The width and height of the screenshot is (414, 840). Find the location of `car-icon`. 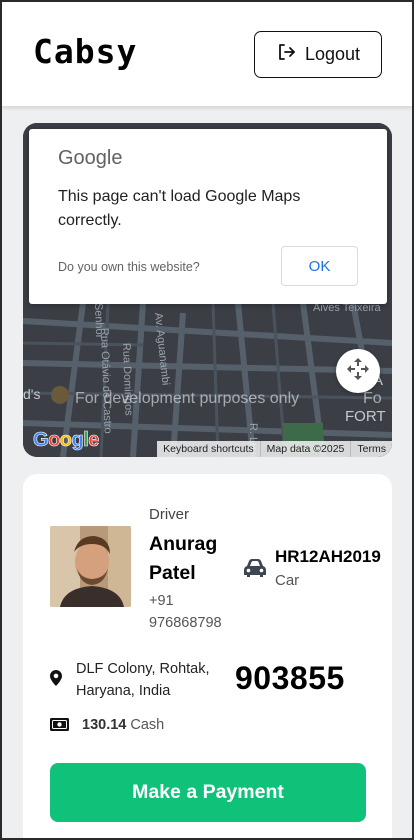

car-icon is located at coordinates (255, 568).